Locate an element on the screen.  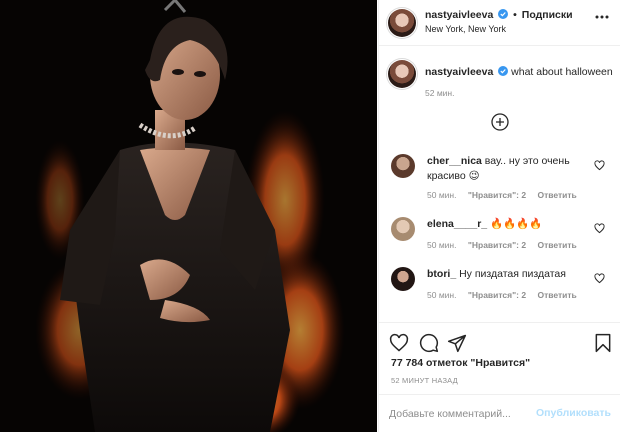
comment-input is located at coordinates (464, 414).